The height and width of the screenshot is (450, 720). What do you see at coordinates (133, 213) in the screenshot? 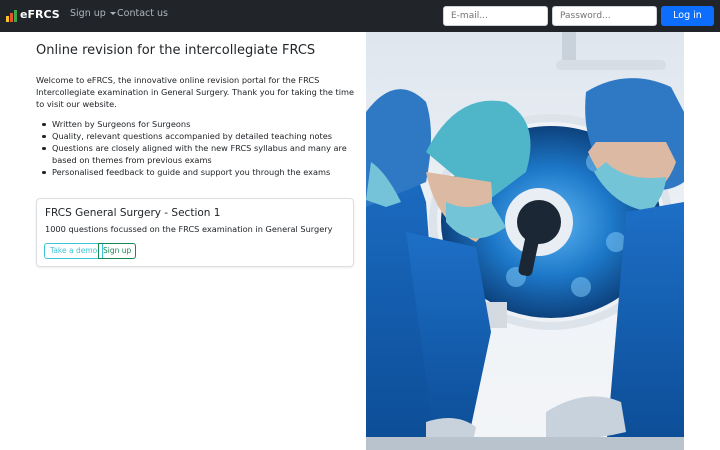
I see `card-title: FRCS General Surgery - Section 1` at bounding box center [133, 213].